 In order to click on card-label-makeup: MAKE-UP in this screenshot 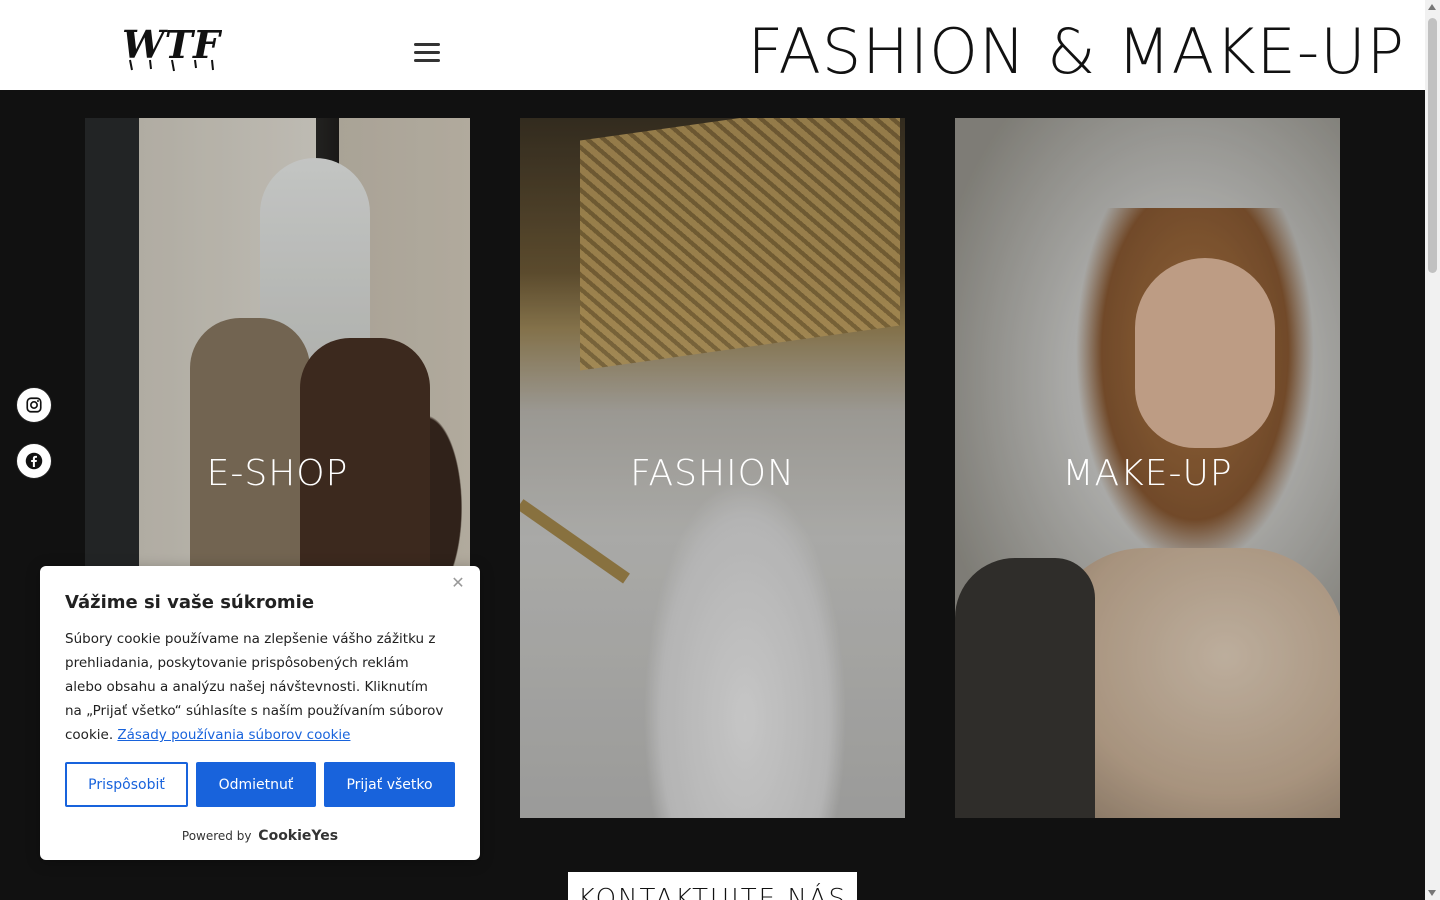, I will do `click(1147, 473)`.